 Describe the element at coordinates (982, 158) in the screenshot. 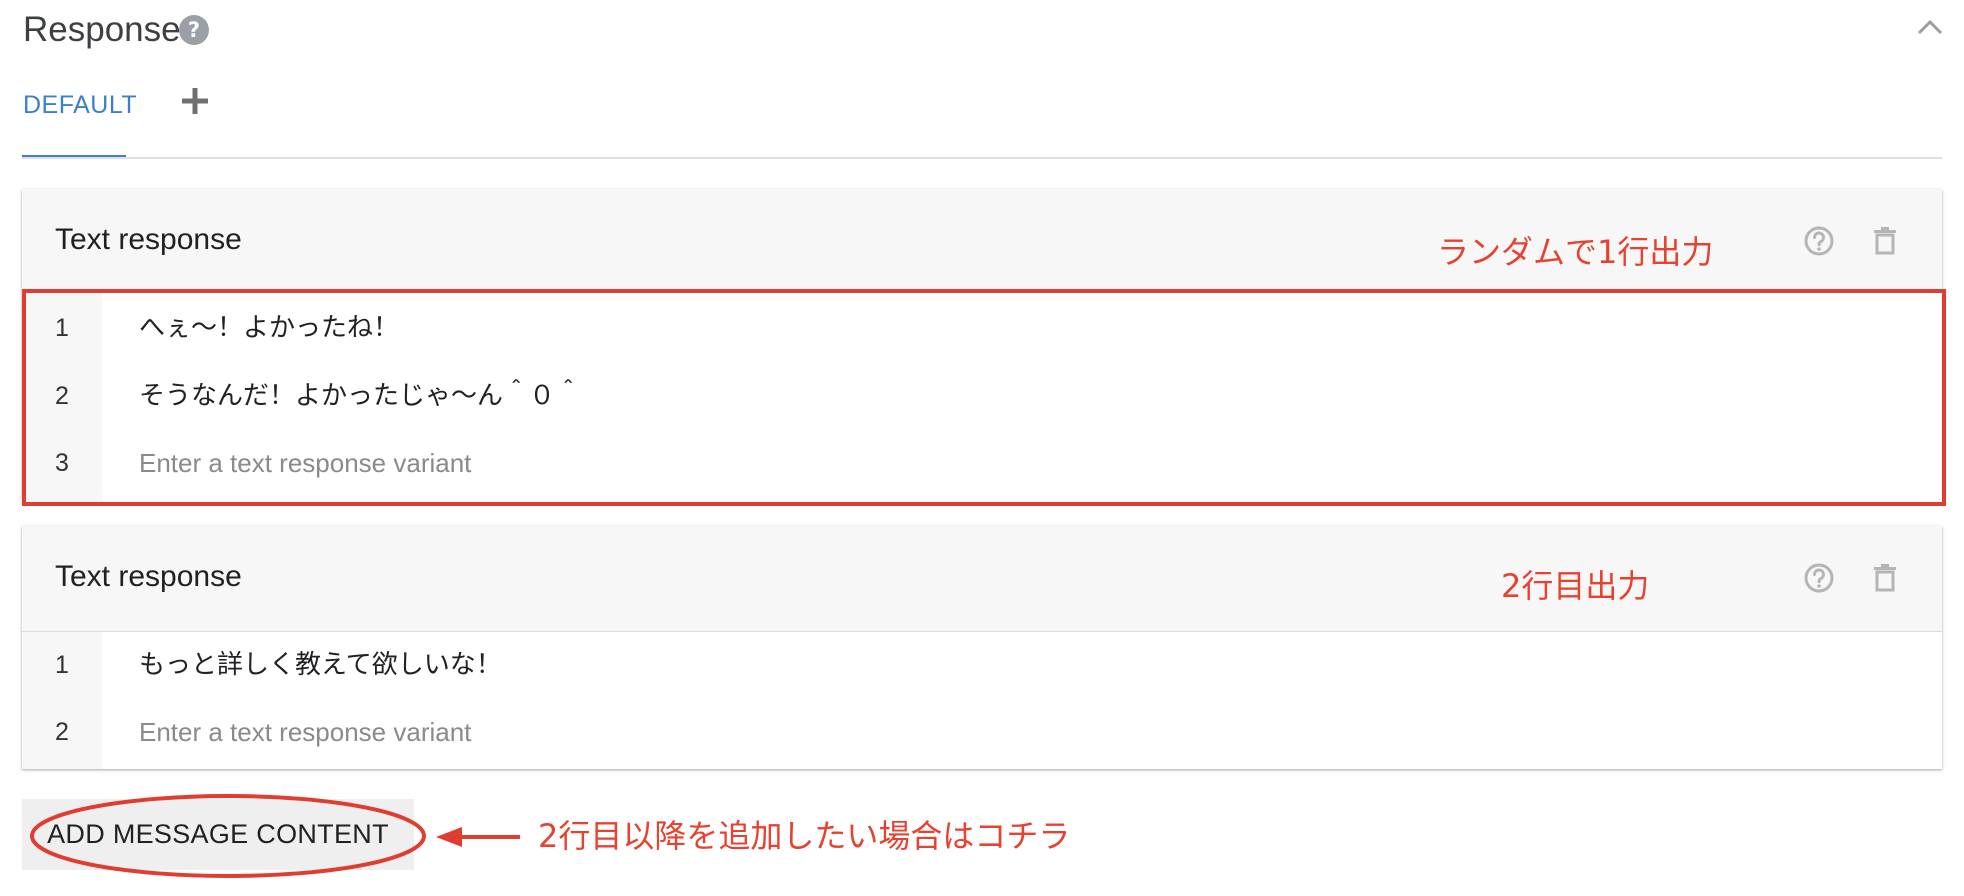

I see `tabs-divider` at that location.